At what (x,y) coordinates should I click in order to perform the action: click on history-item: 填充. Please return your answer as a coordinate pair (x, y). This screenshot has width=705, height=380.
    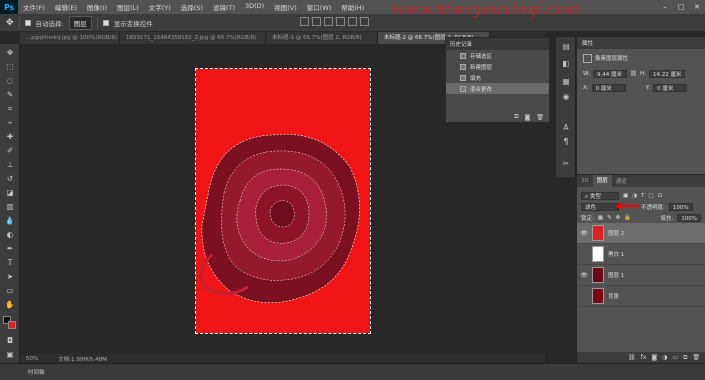
    Looking at the image, I should click on (497, 77).